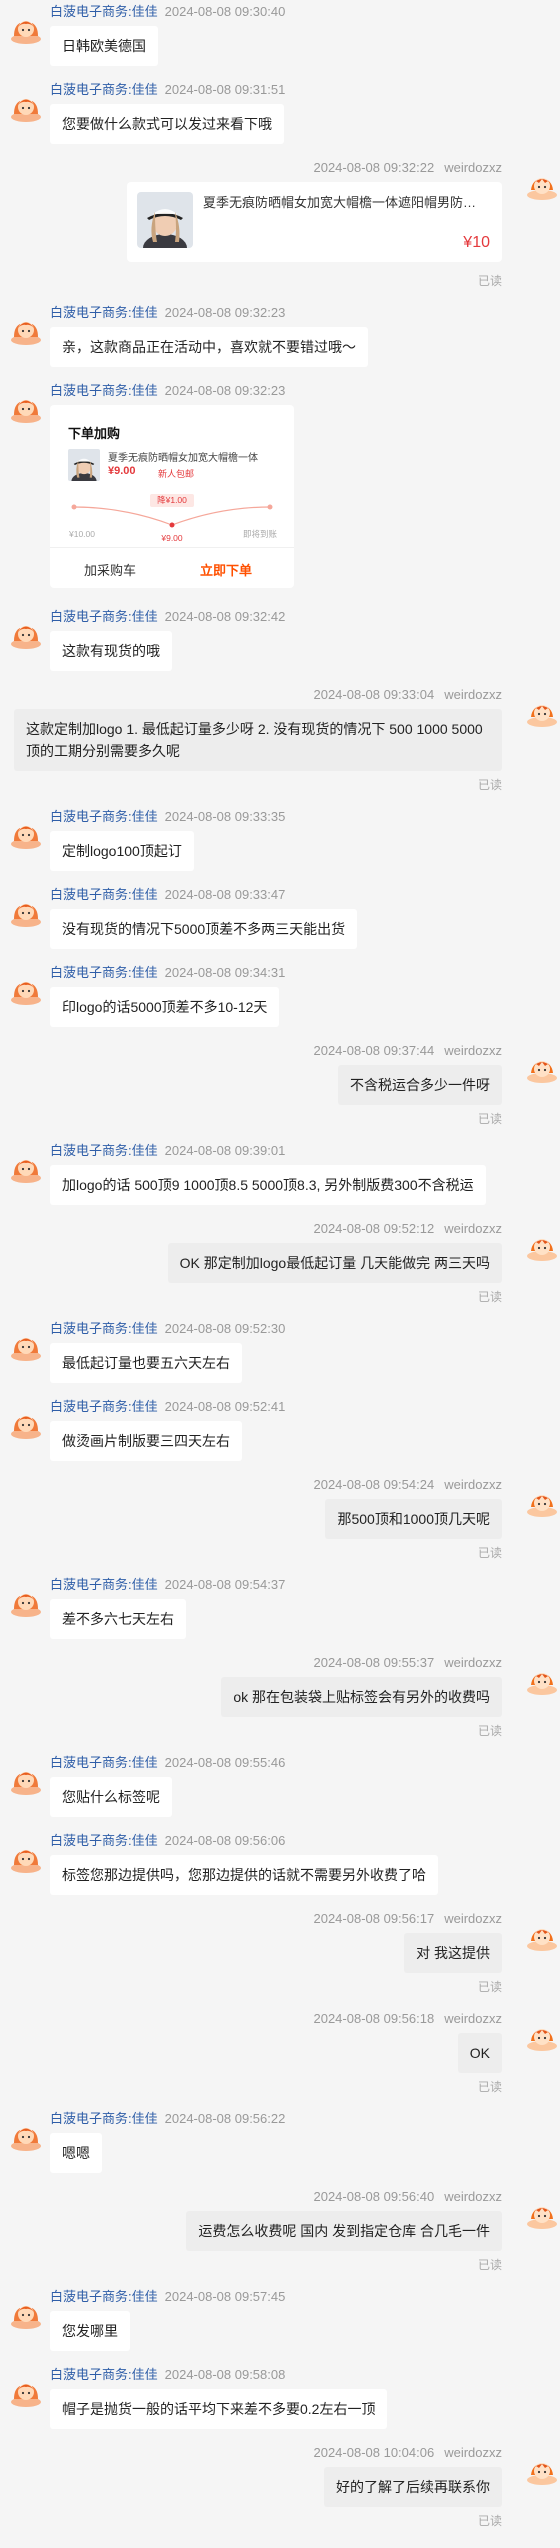  Describe the element at coordinates (479, 2053) in the screenshot. I see `message-bubble: OK` at that location.